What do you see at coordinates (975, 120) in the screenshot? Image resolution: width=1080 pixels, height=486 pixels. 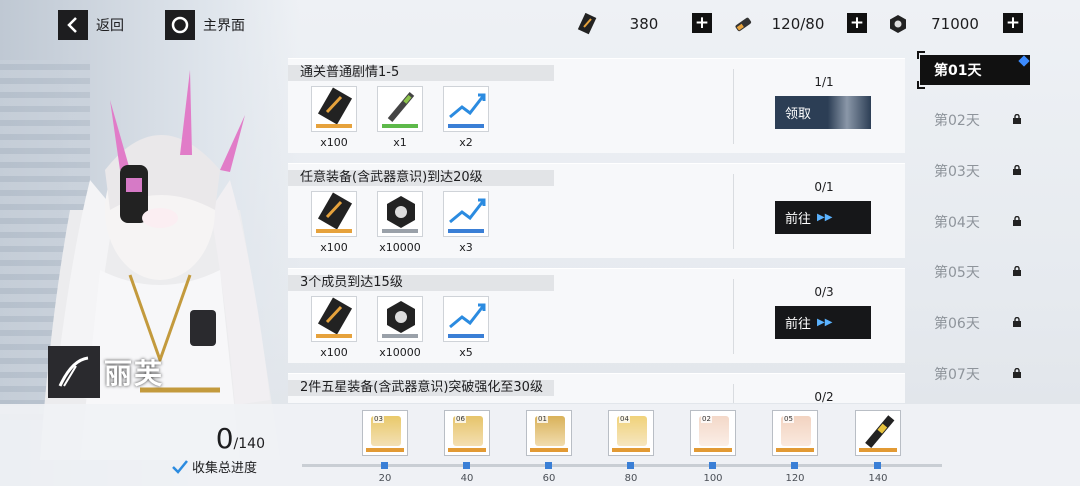 I see `tab-day-02: 第02天` at bounding box center [975, 120].